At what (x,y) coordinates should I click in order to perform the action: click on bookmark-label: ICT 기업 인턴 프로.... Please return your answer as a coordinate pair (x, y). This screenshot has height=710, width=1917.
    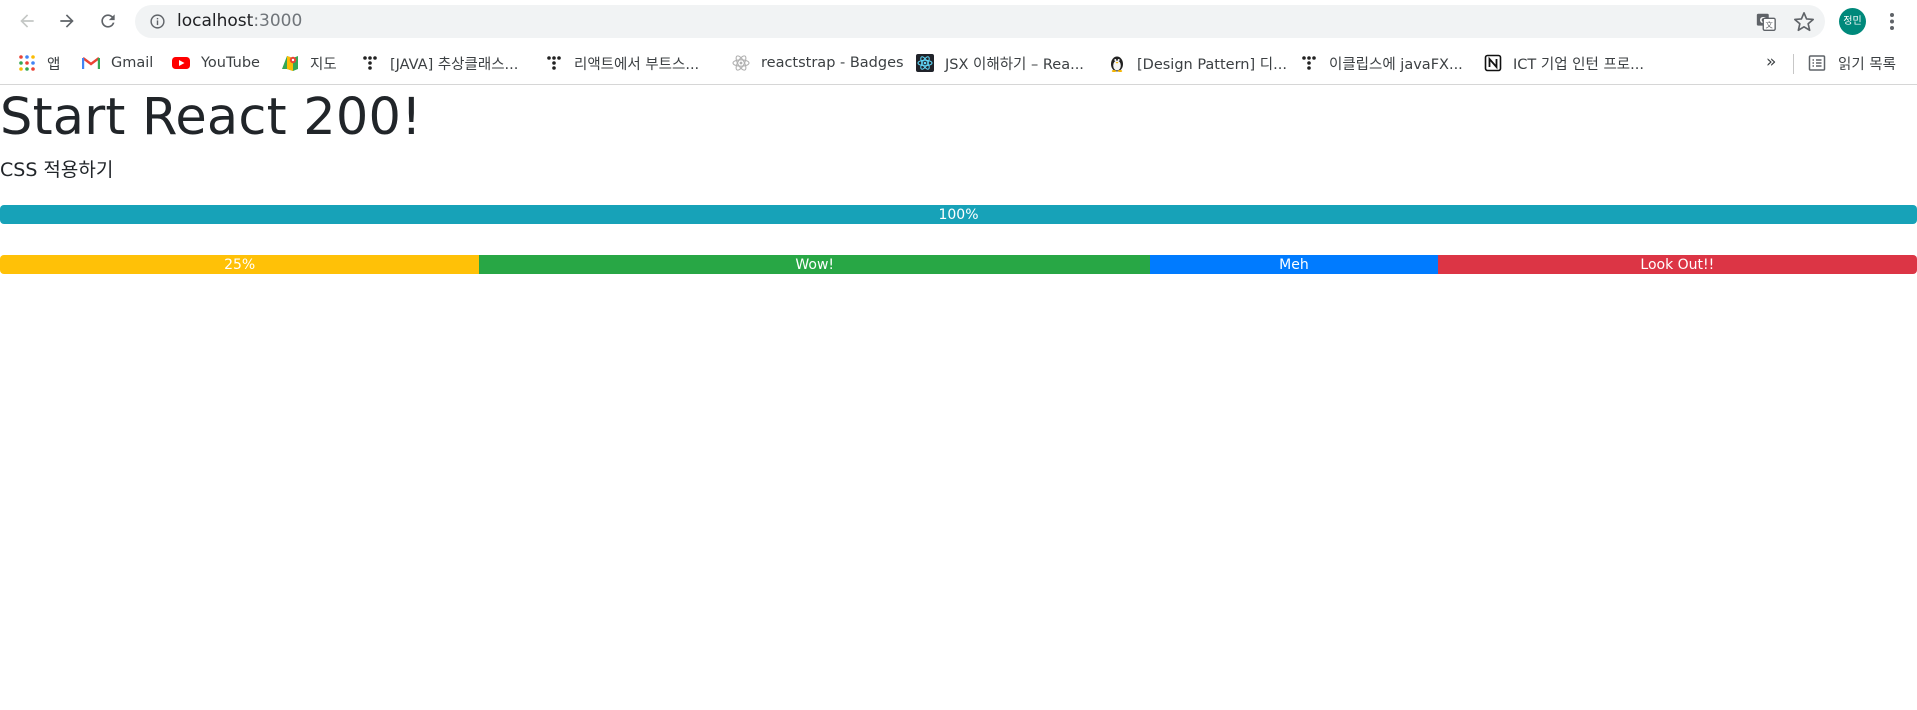
    Looking at the image, I should click on (1578, 64).